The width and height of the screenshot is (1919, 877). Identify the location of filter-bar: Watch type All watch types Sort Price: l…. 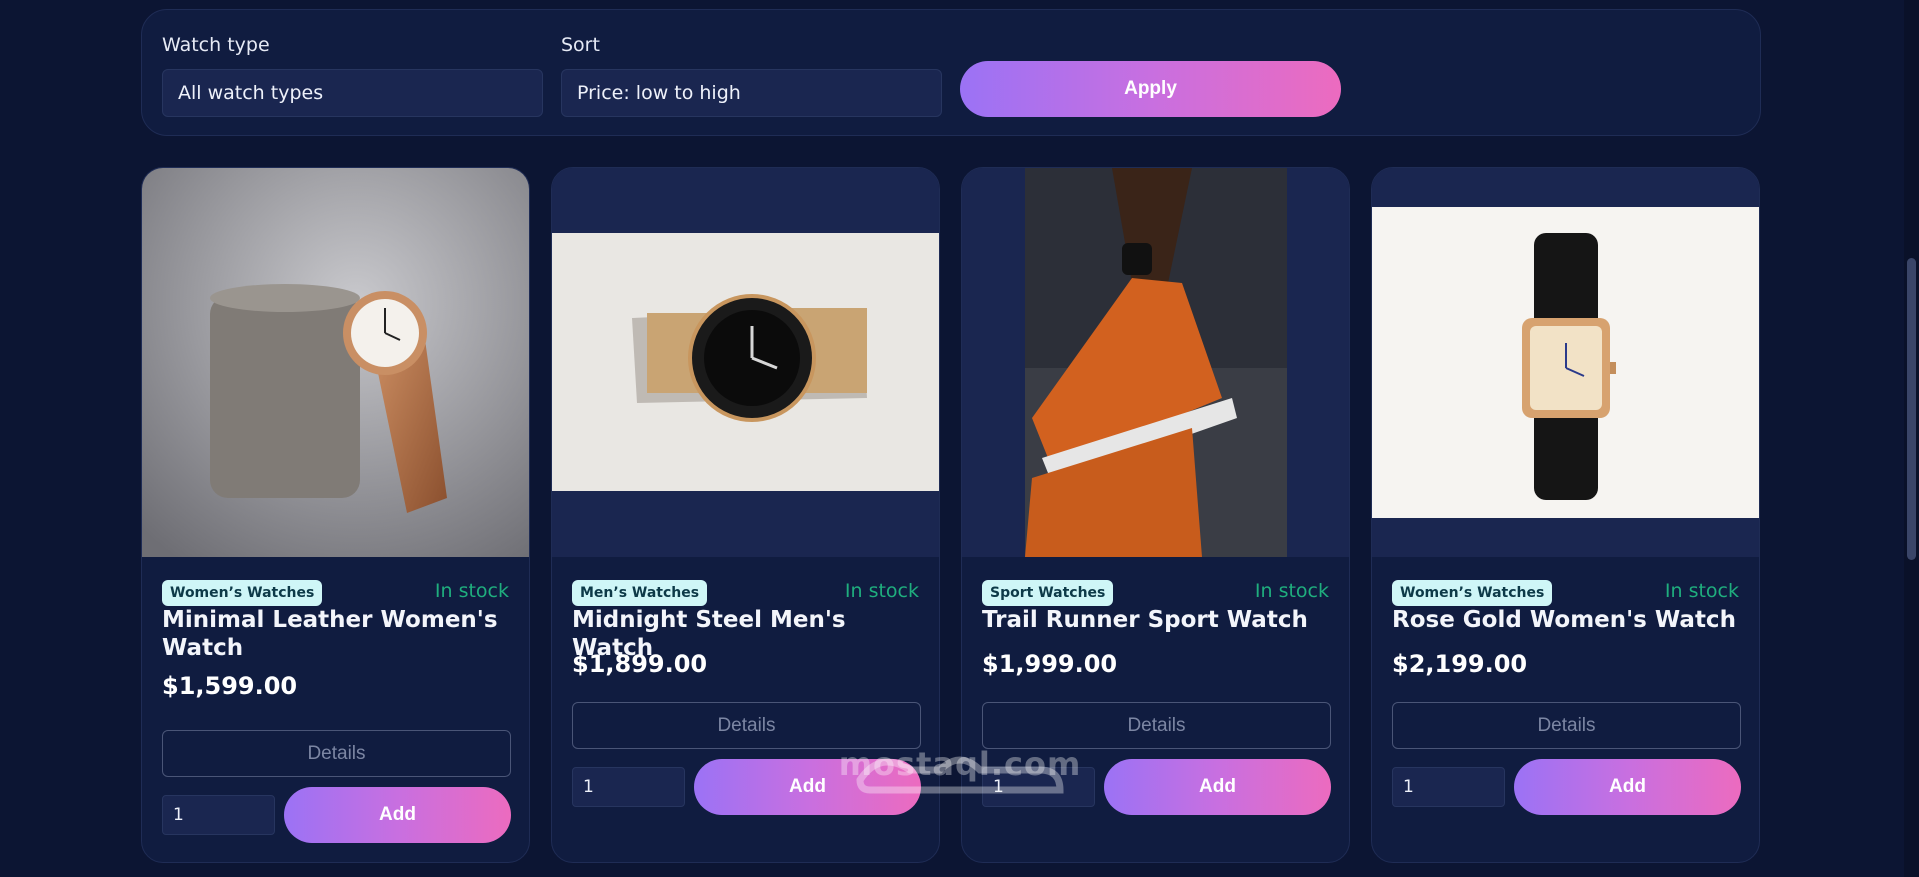
(951, 72).